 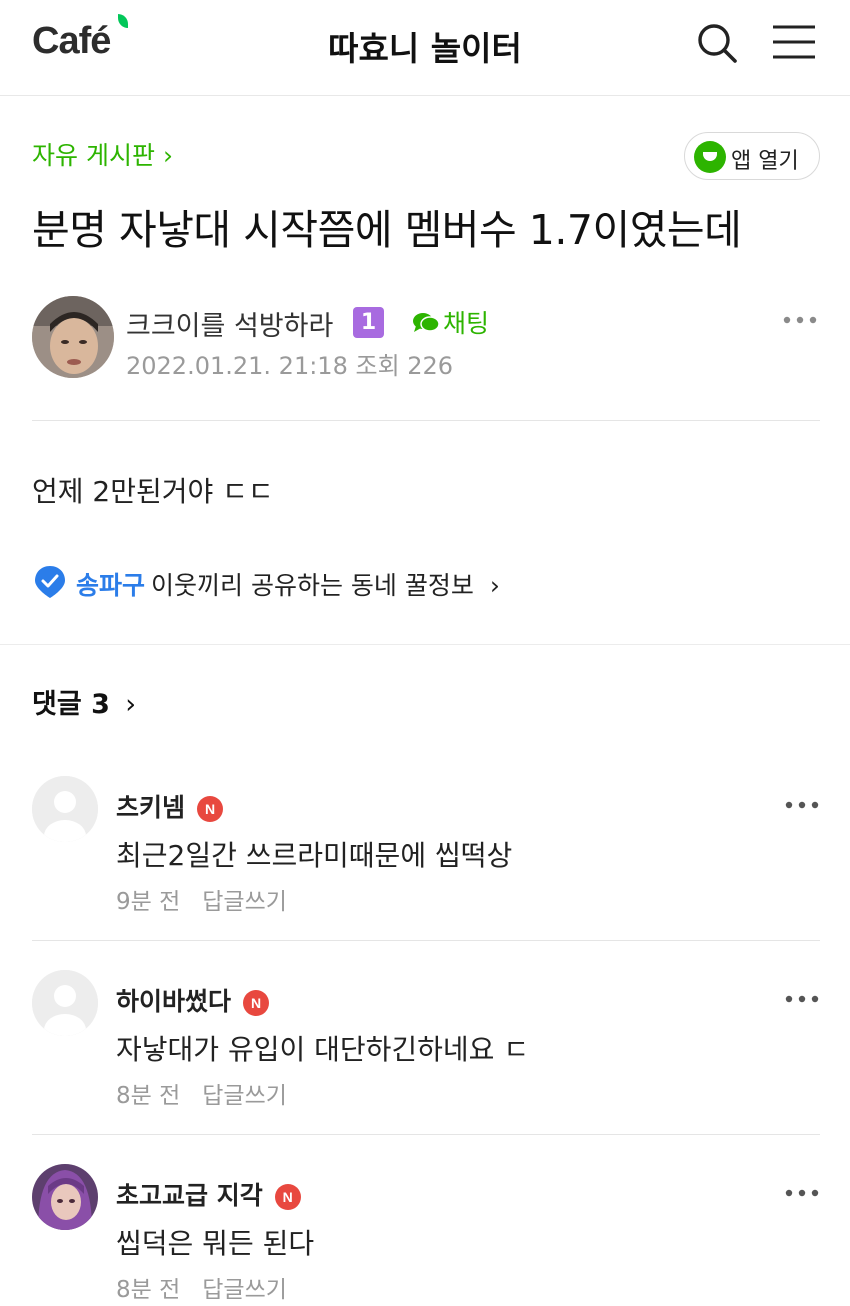 I want to click on commenter-name: 초고교급 지각 N, so click(x=208, y=1194).